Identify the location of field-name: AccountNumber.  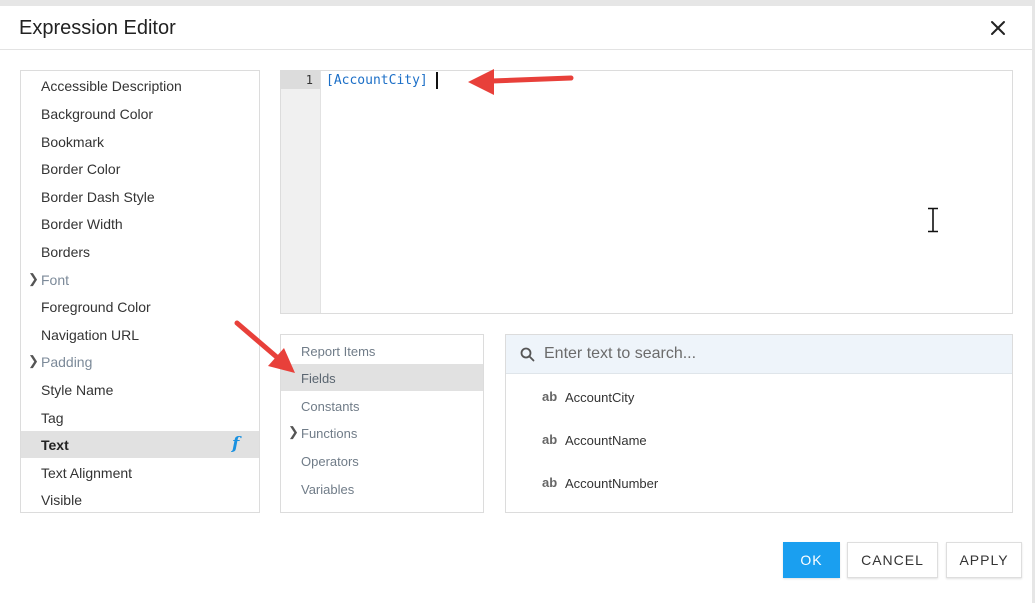
(612, 483).